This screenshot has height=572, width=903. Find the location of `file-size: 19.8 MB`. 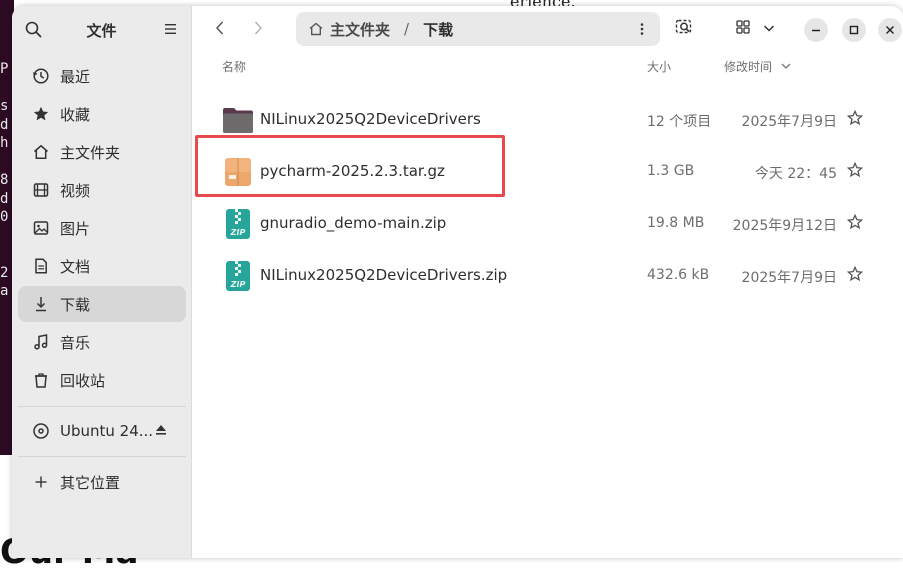

file-size: 19.8 MB is located at coordinates (676, 223).